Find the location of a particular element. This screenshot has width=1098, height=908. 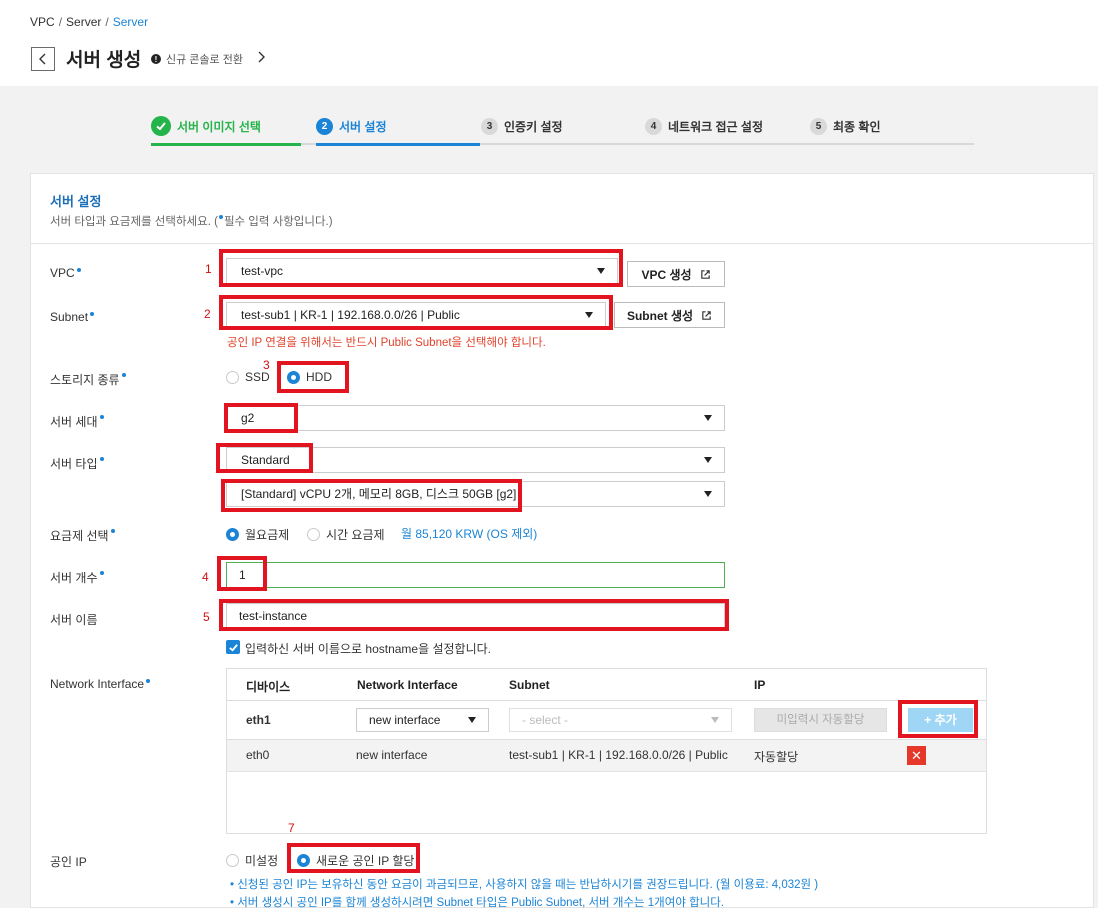

switch-console-label: 신규 콘솔로 전환 is located at coordinates (204, 60).